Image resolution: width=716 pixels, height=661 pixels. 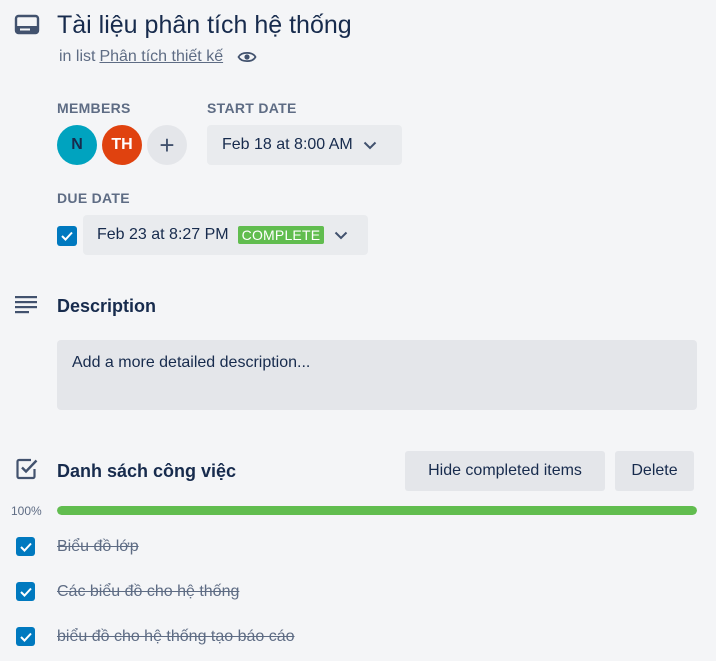 I want to click on checklist-item-text: Các biểu đồ cho hệ thống, so click(x=148, y=592).